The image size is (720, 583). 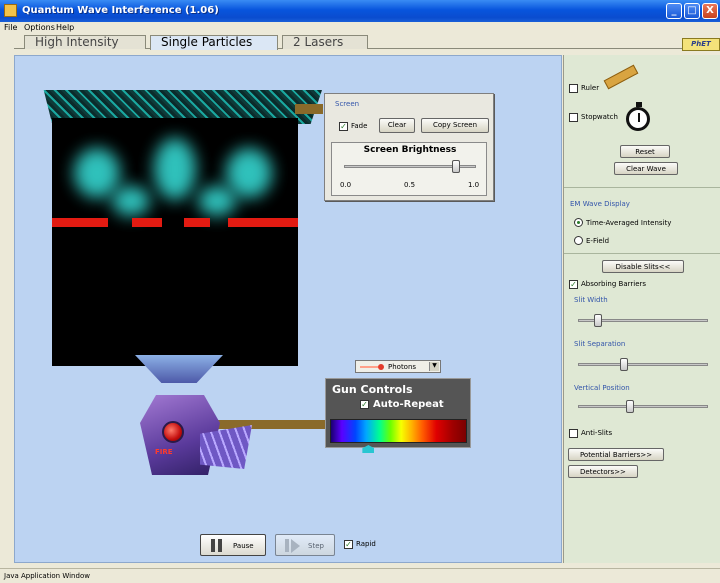 What do you see at coordinates (39, 27) in the screenshot?
I see `menu-options: Options` at bounding box center [39, 27].